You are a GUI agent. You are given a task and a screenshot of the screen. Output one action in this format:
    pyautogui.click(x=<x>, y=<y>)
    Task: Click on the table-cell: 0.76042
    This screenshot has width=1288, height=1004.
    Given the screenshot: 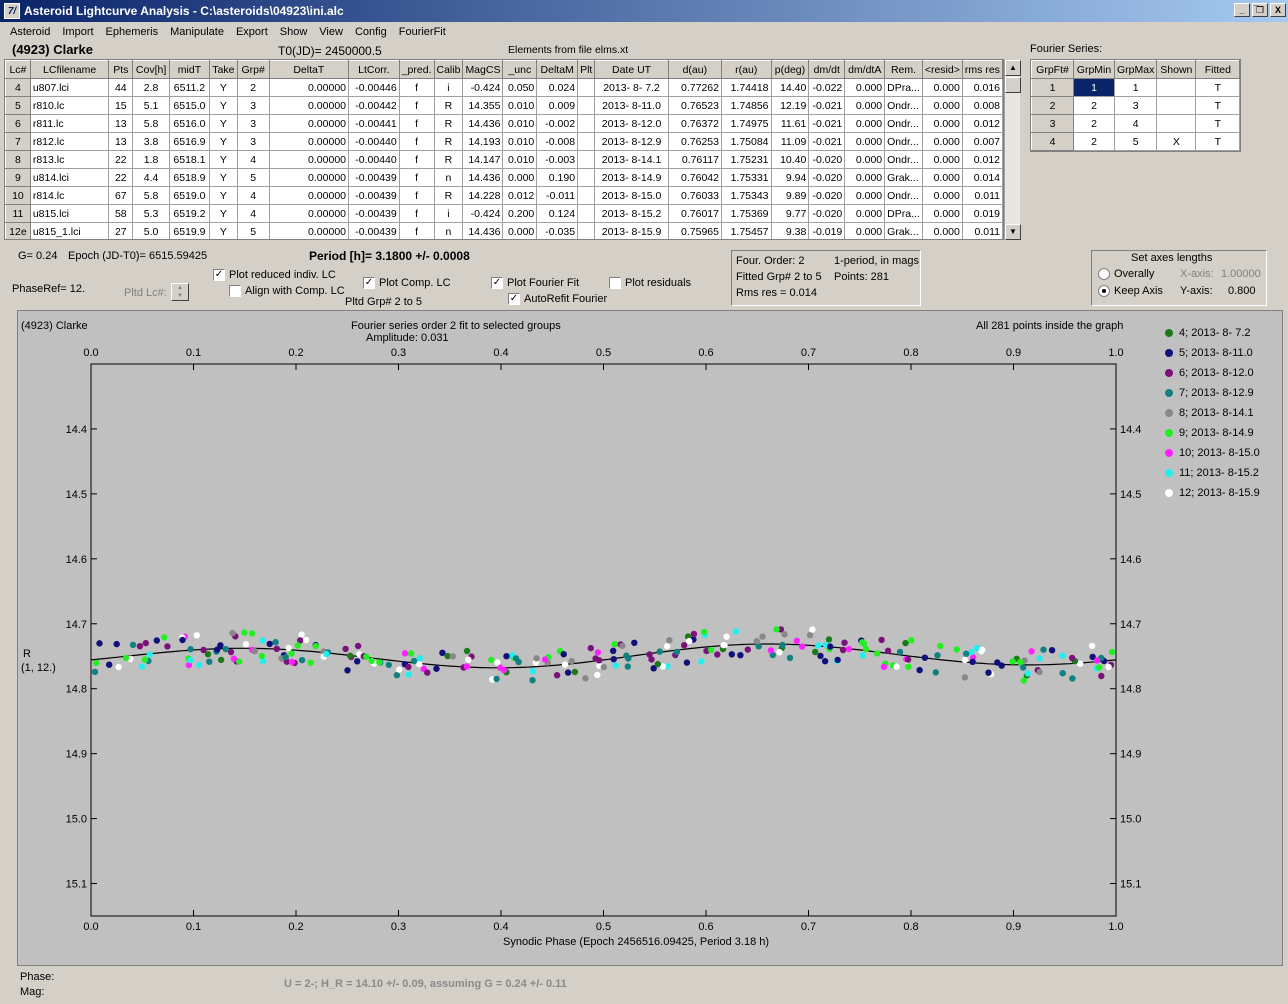 What is the action you would take?
    pyautogui.click(x=695, y=177)
    